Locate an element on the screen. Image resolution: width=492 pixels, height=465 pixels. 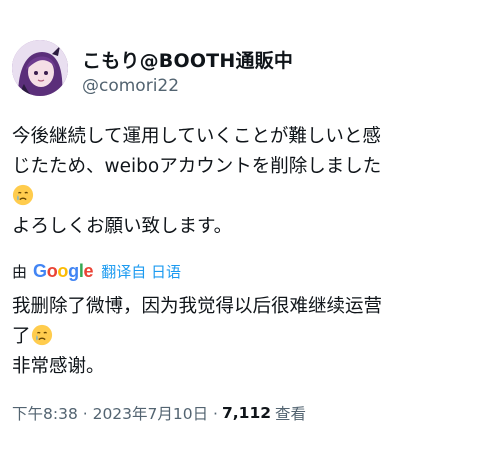
user-handle: @comori22 is located at coordinates (130, 86).